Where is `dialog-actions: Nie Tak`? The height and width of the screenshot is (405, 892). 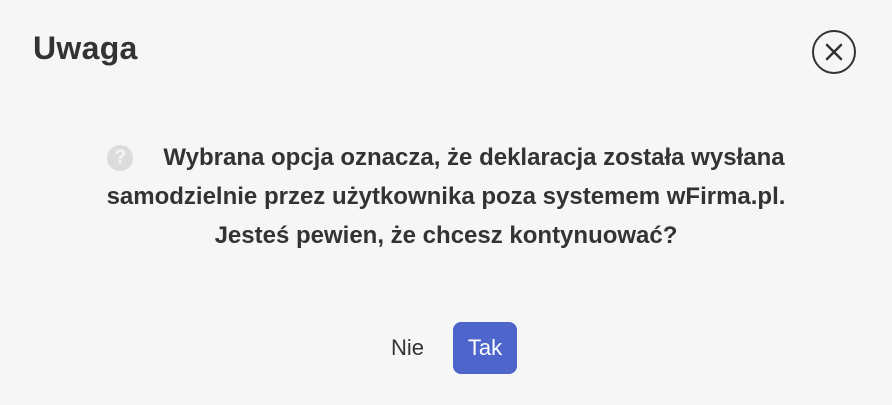 dialog-actions: Nie Tak is located at coordinates (446, 348).